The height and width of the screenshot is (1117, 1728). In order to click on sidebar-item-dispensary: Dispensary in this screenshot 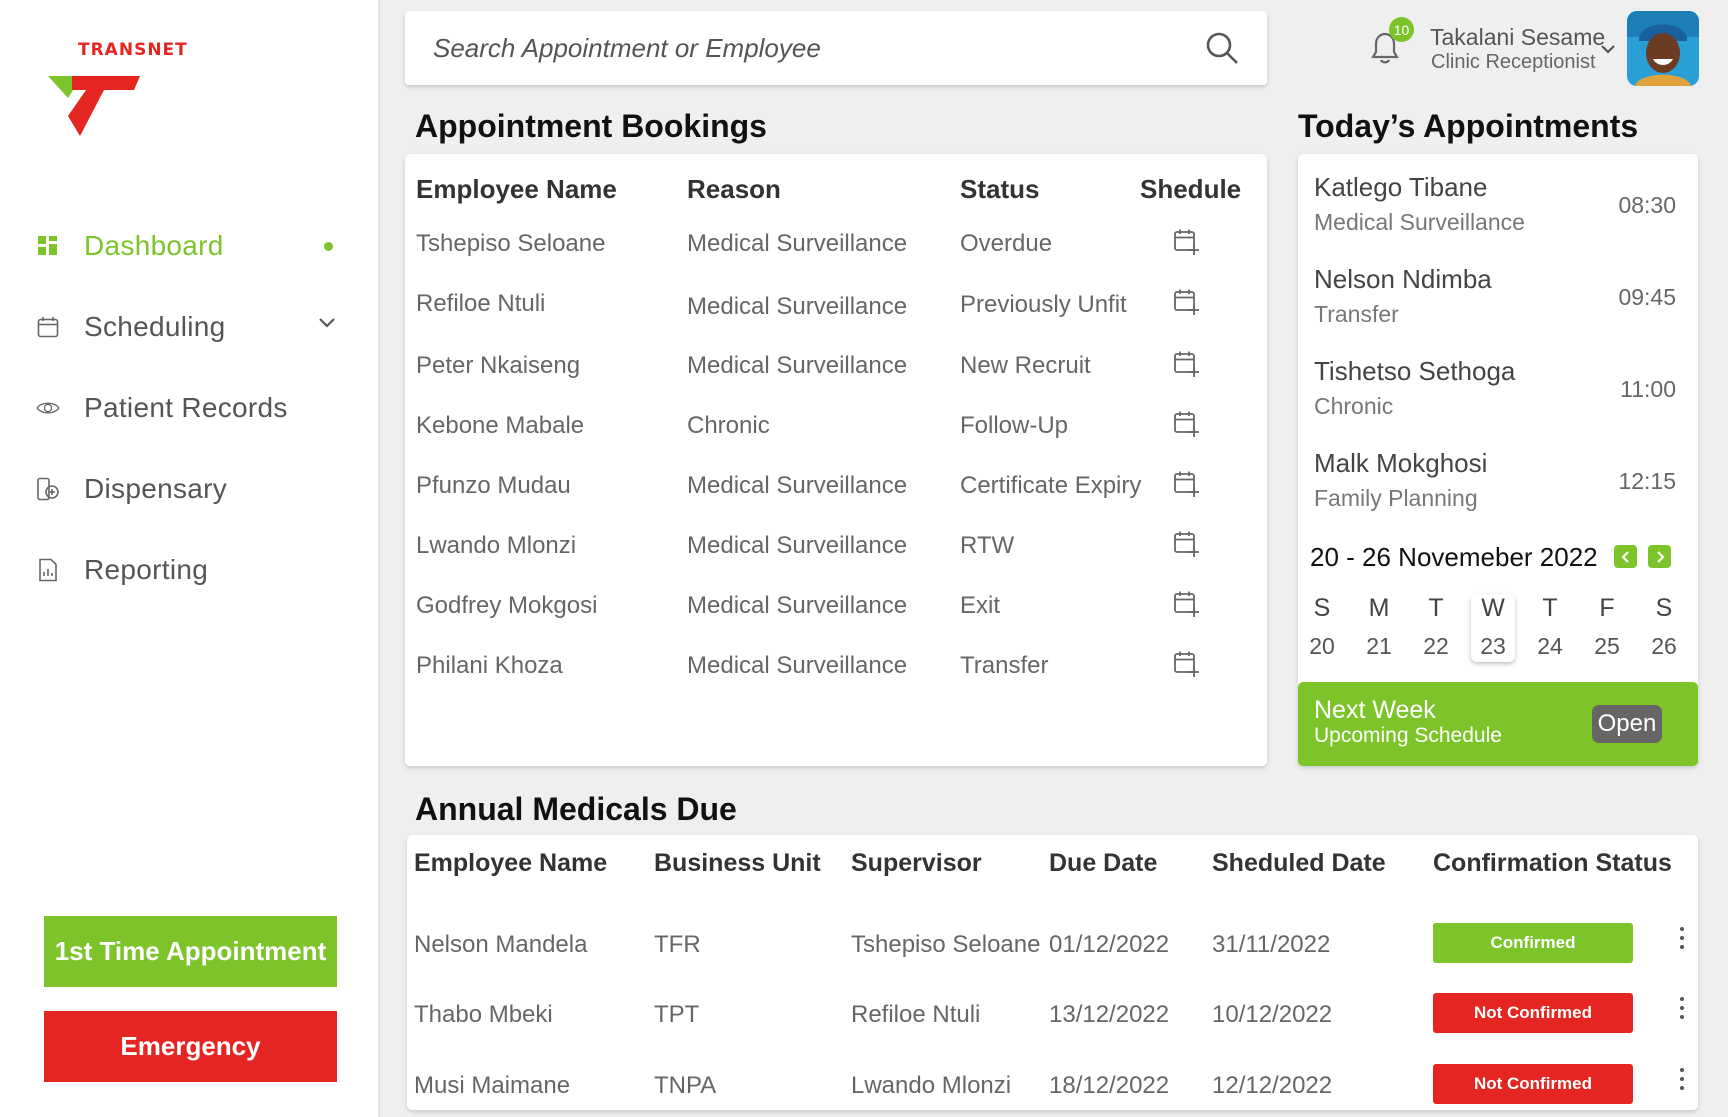, I will do `click(190, 488)`.